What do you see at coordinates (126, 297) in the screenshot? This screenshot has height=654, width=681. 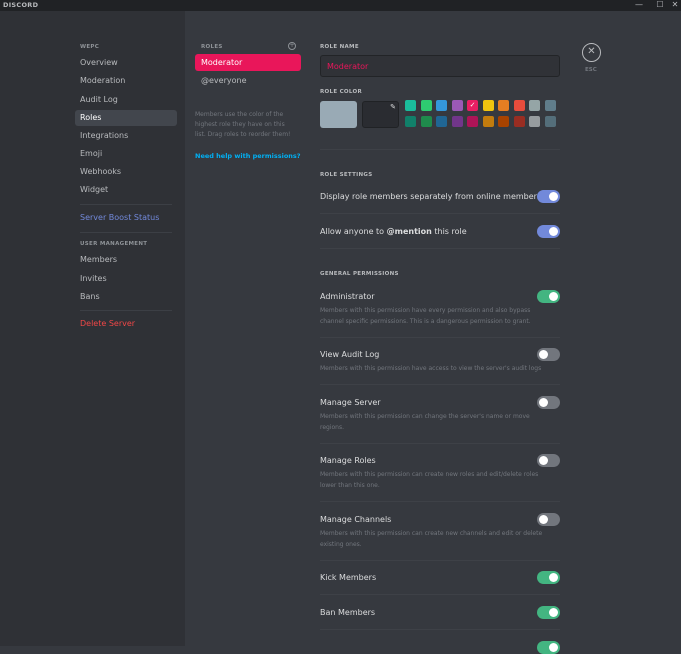 I see `sidebar-item-bans: Bans` at bounding box center [126, 297].